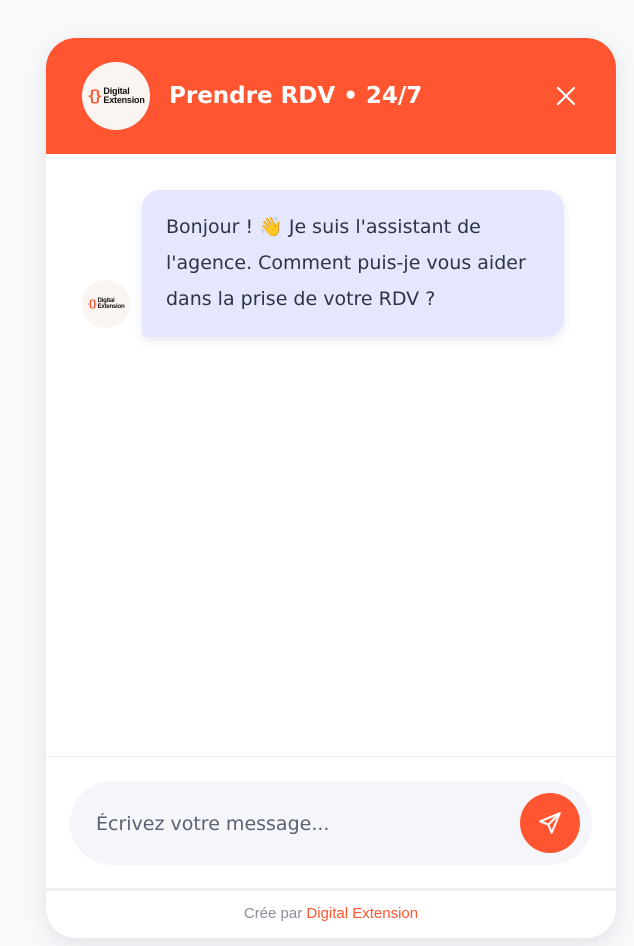 This screenshot has height=946, width=634. I want to click on bot-avatar-mark: {}, so click(92, 304).